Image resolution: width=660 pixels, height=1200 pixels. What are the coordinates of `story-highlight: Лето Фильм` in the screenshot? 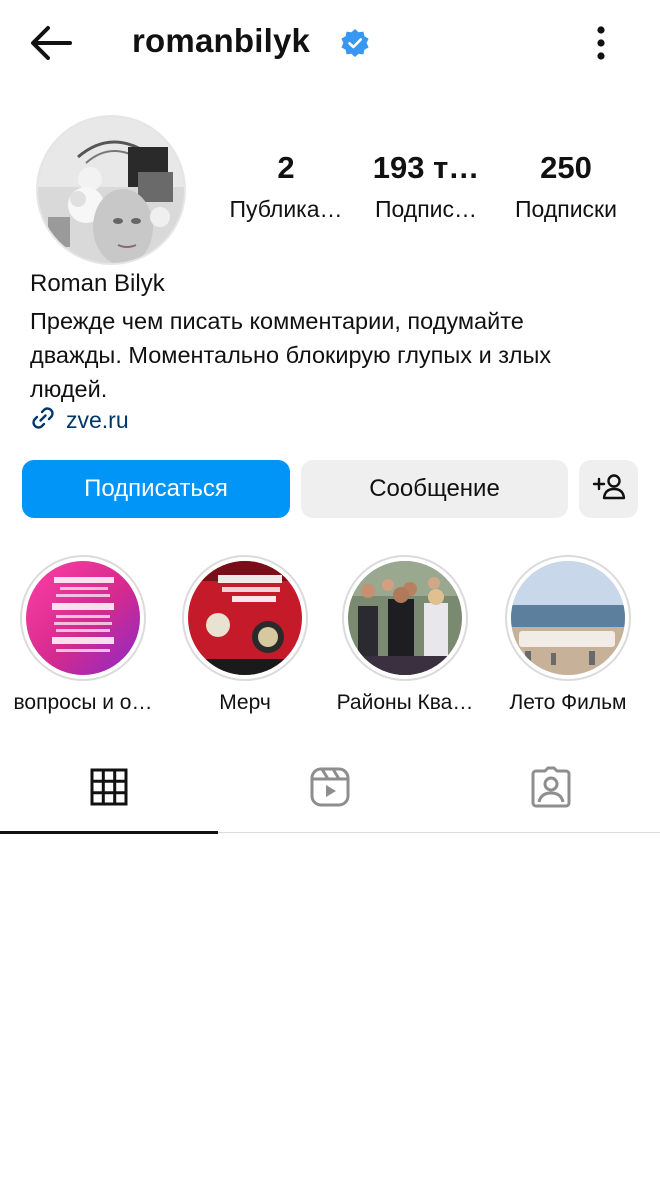 It's located at (568, 635).